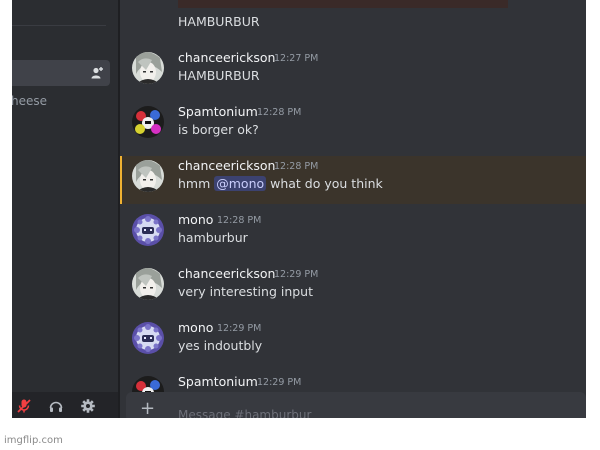 This screenshot has width=600, height=450. Describe the element at coordinates (296, 58) in the screenshot. I see `timestamp: 12:27 PM` at that location.